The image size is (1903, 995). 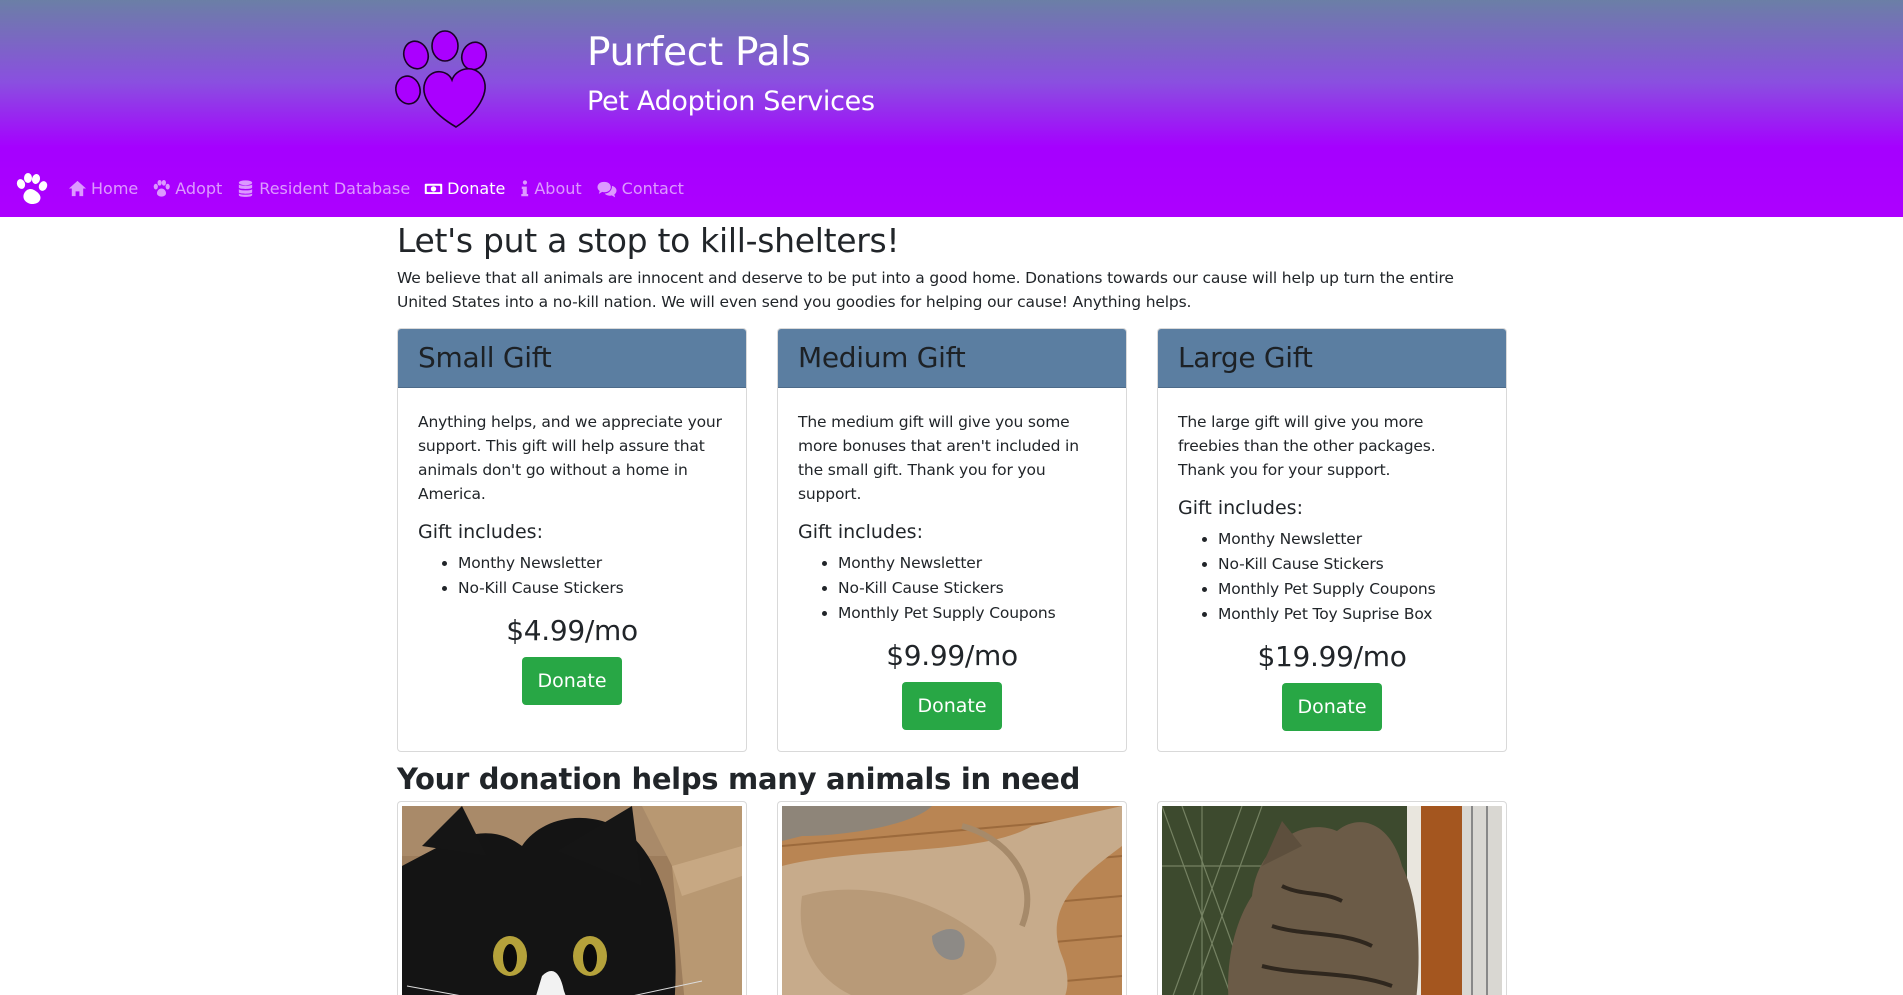 I want to click on site-title: Purfect Pals, so click(x=699, y=52).